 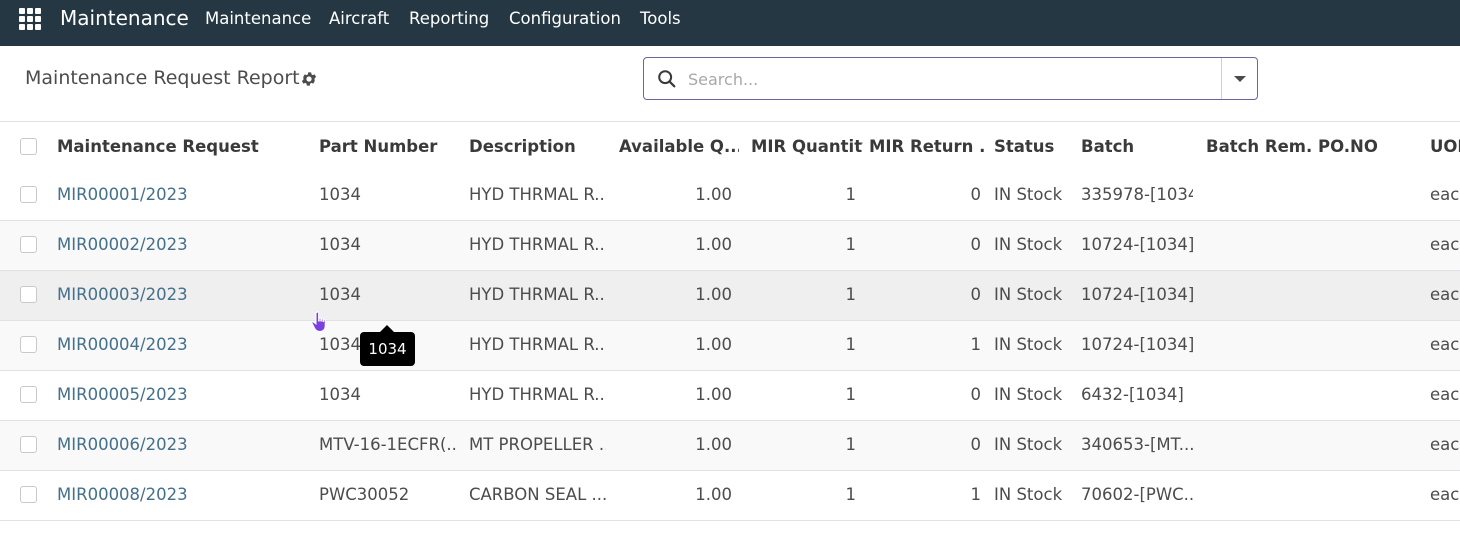 I want to click on column-header-description: Description, so click(x=536, y=146).